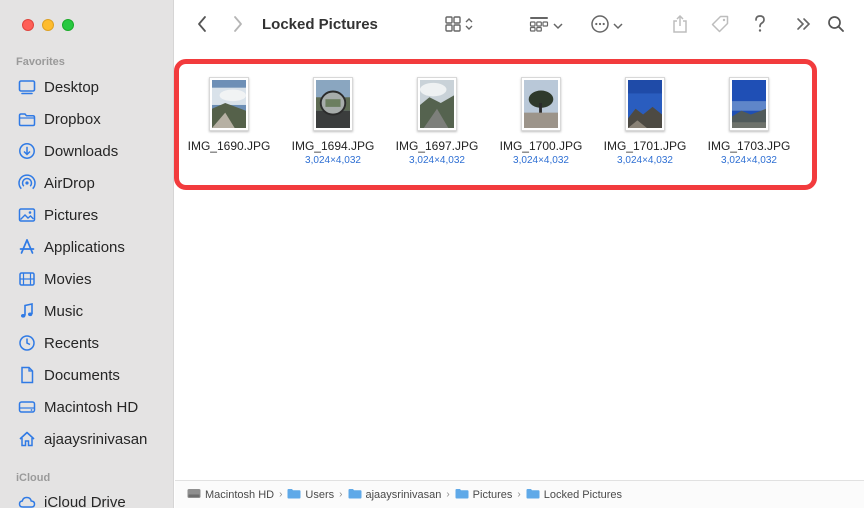 The height and width of the screenshot is (508, 864). Describe the element at coordinates (27, 375) in the screenshot. I see `documents-icon` at that location.